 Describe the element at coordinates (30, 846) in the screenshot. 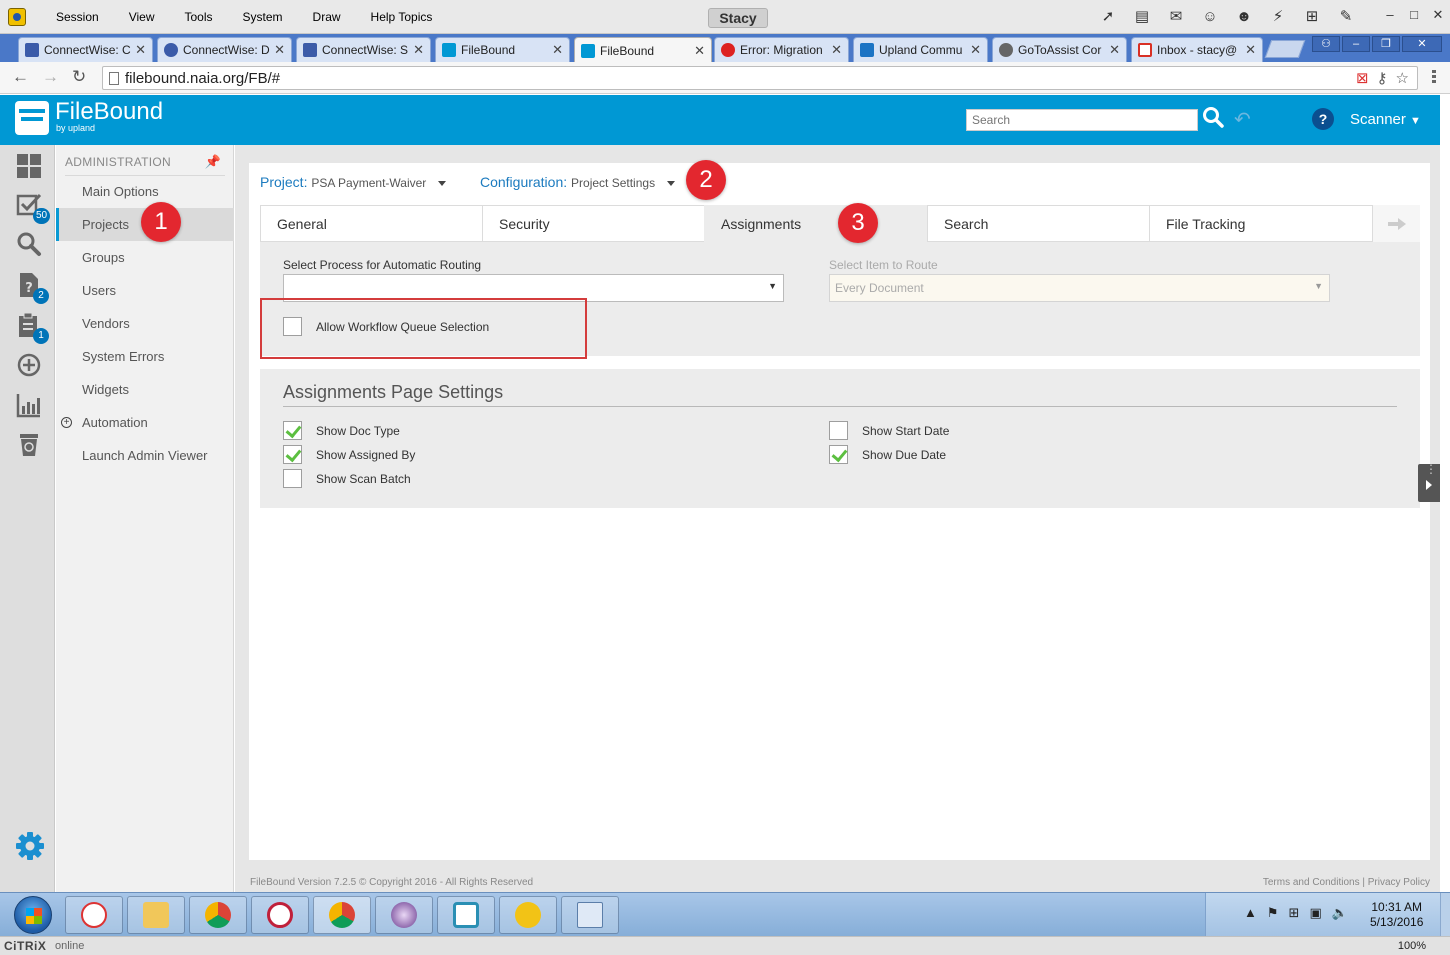

I see `settings-gear-icon` at that location.